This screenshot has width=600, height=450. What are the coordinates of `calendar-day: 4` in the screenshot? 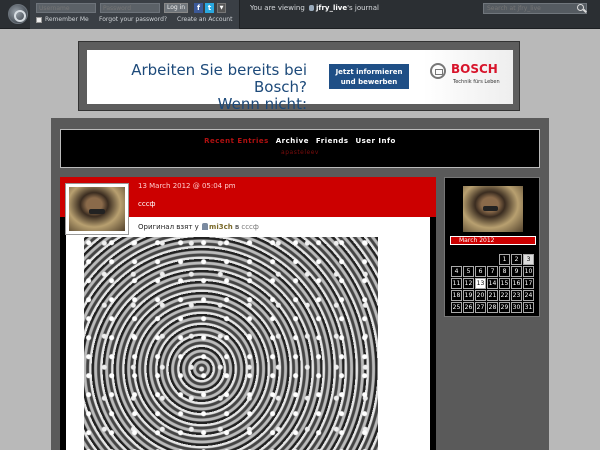 It's located at (456, 271).